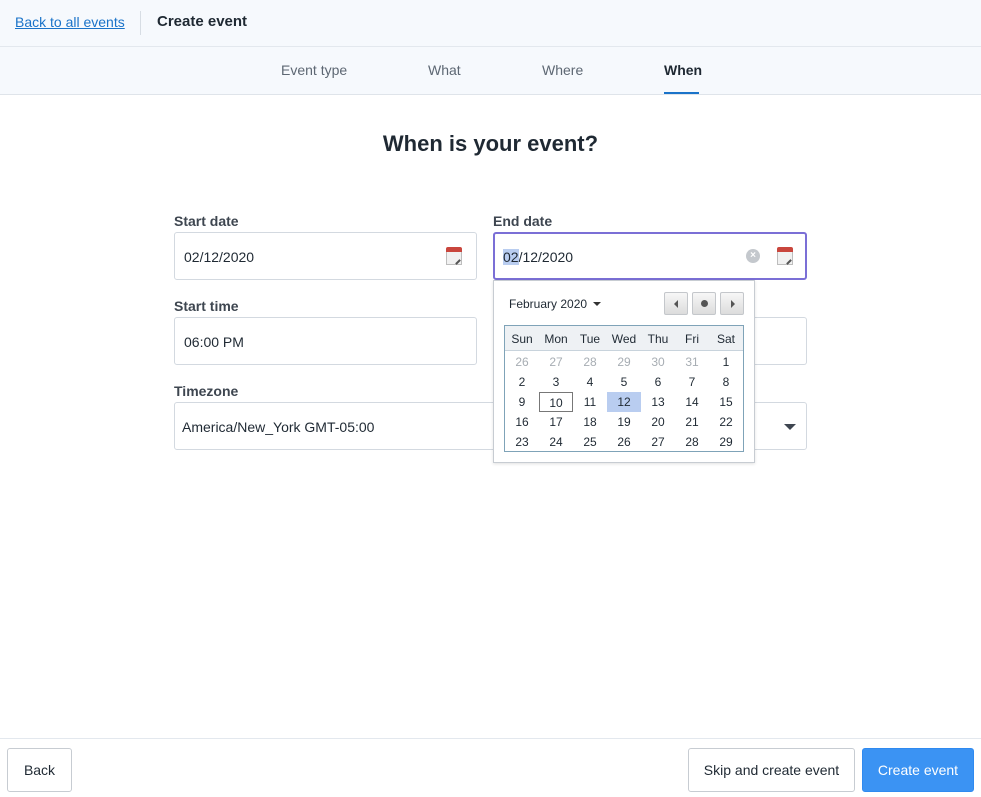 The image size is (981, 797). Describe the element at coordinates (278, 427) in the screenshot. I see `timezone-value: America/New_York GMT-05:00` at that location.